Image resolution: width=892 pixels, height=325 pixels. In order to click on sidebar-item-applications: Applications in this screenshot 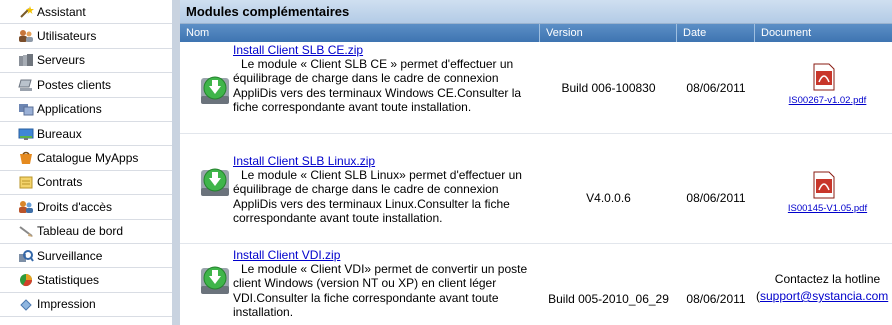, I will do `click(86, 110)`.